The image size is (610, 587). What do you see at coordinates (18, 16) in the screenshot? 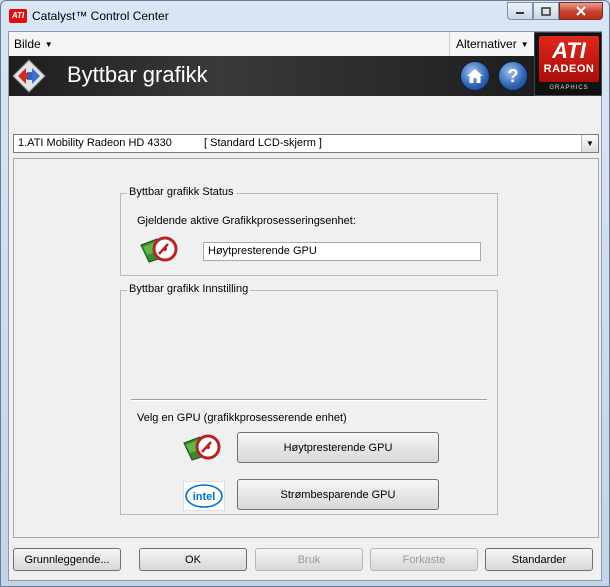
I see `ati-app-icon: ATI` at bounding box center [18, 16].